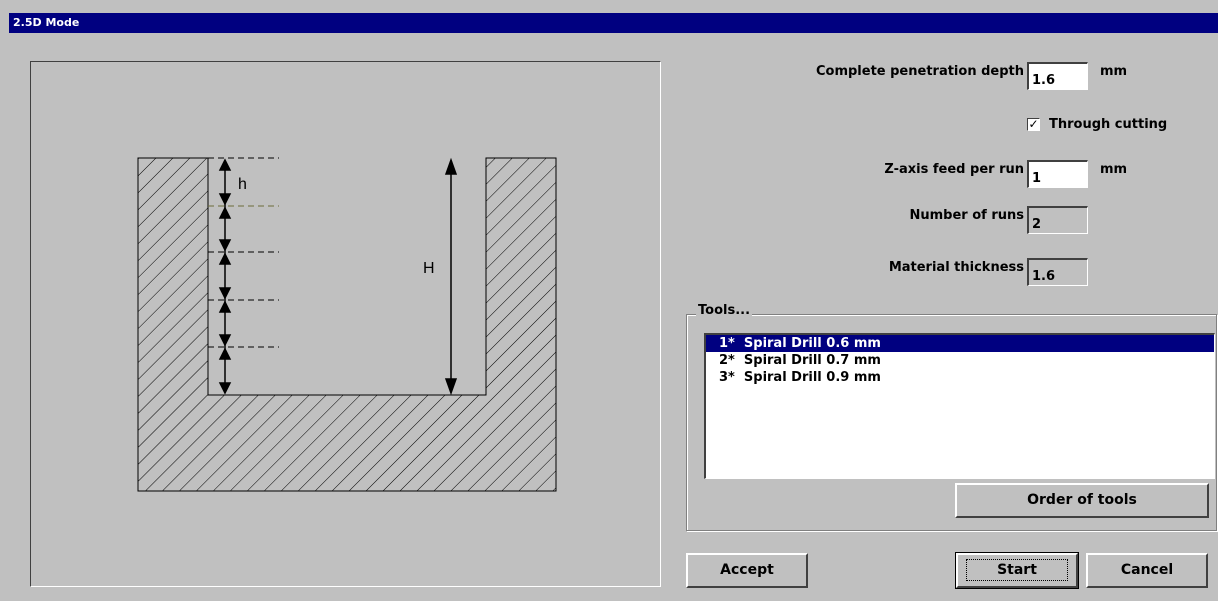 This screenshot has height=601, width=1218. Describe the element at coordinates (954, 169) in the screenshot. I see `zfeed-label: Z-axis feed per run` at that location.